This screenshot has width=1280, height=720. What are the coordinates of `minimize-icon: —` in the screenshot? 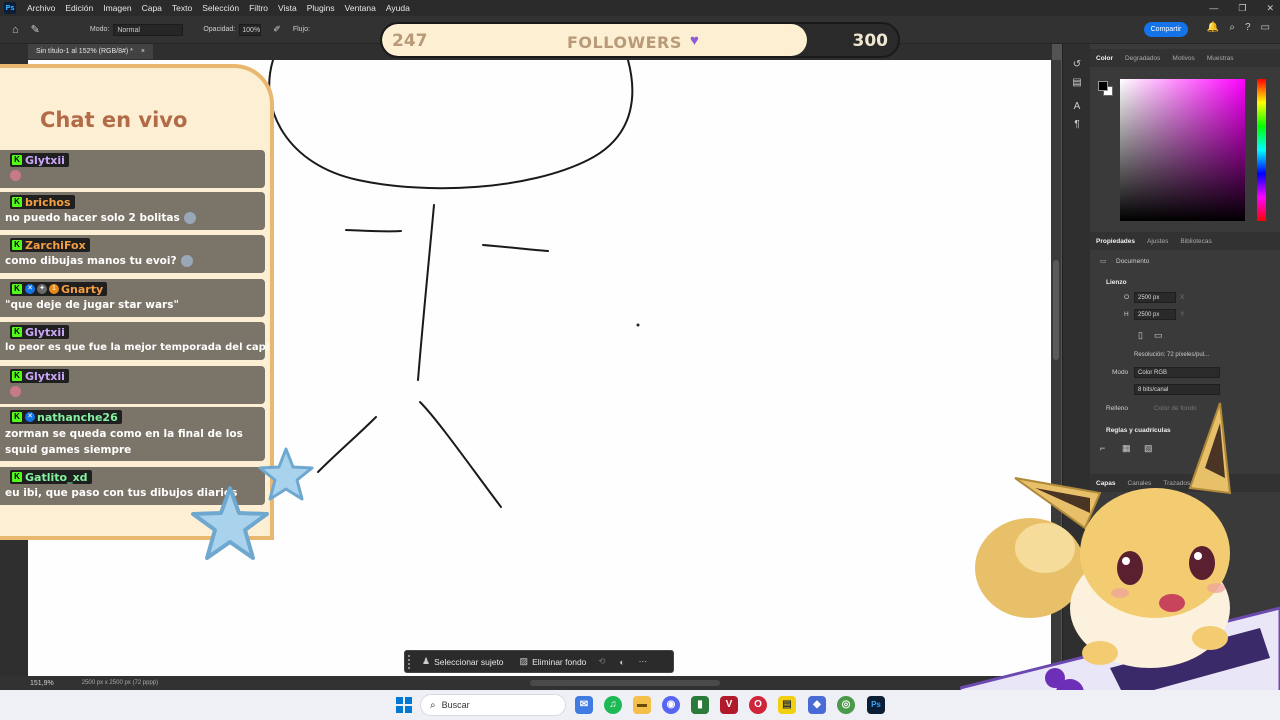 It's located at (1213, 8).